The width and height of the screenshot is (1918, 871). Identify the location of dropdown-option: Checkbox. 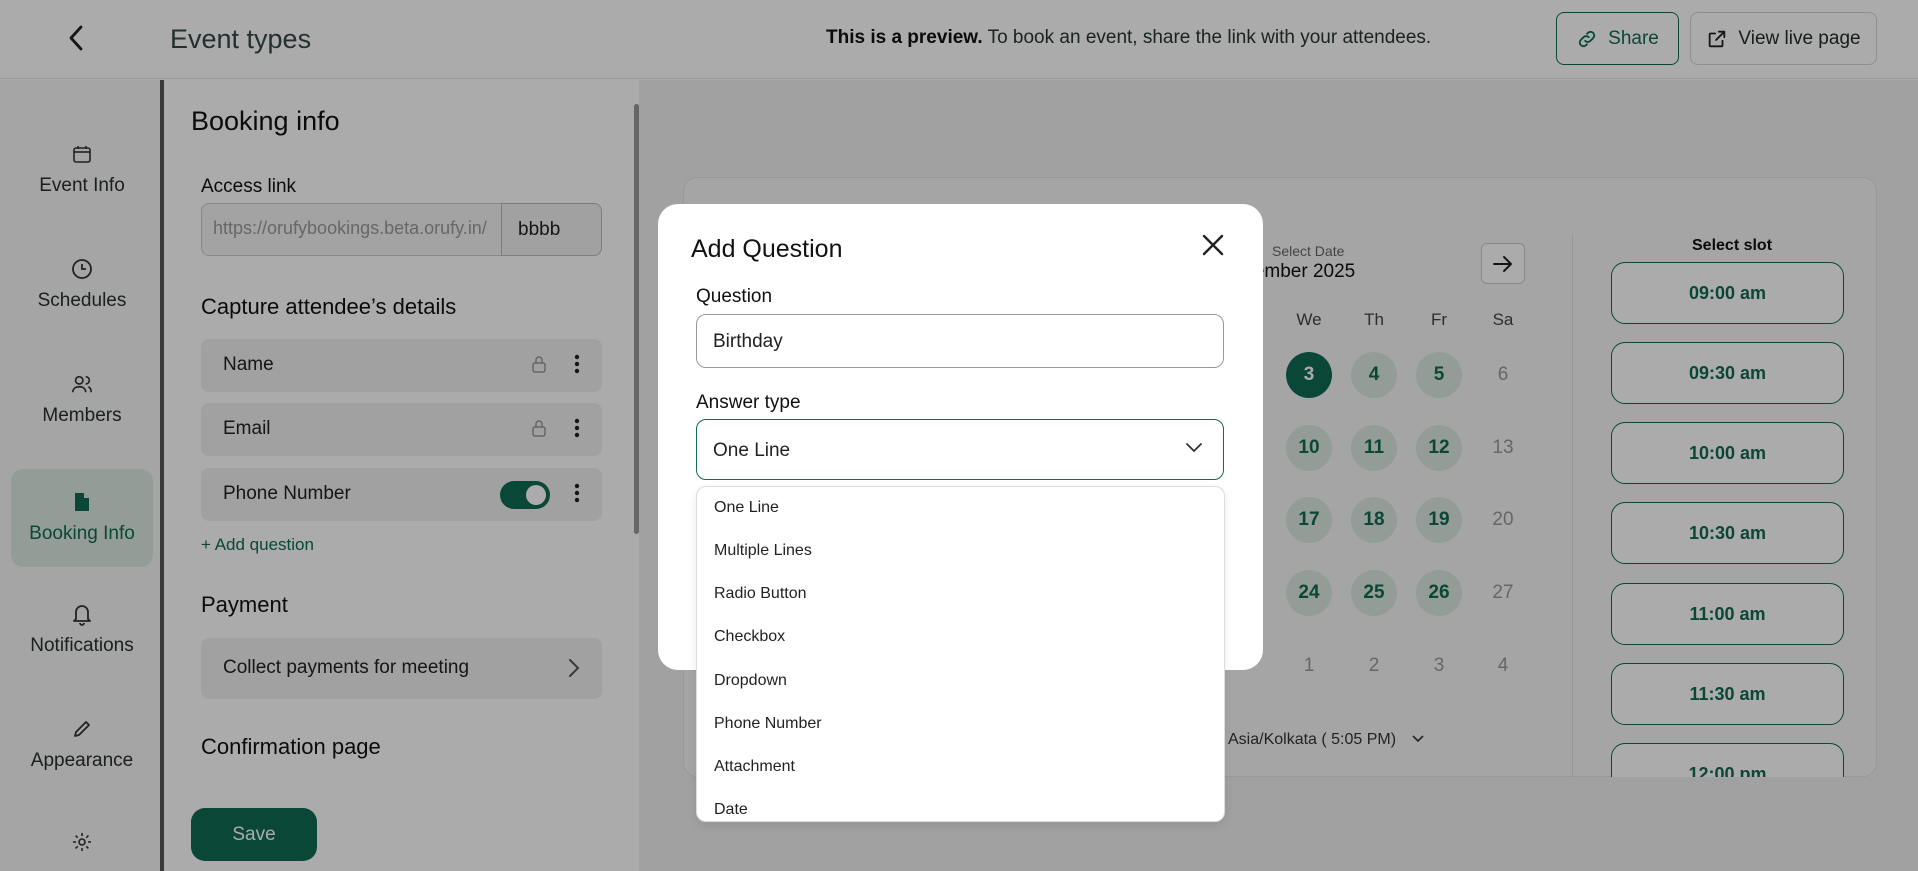
(749, 637).